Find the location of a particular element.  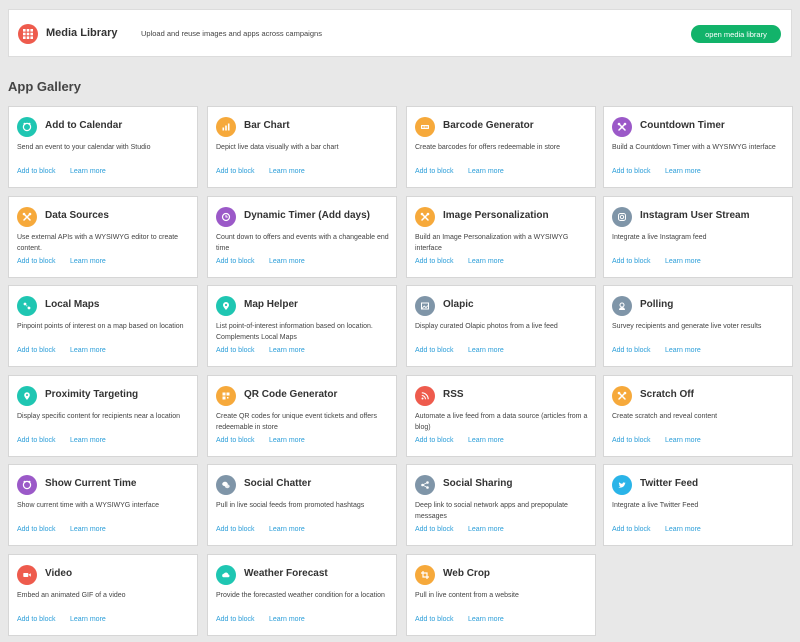

app-title: Local Maps is located at coordinates (72, 304).